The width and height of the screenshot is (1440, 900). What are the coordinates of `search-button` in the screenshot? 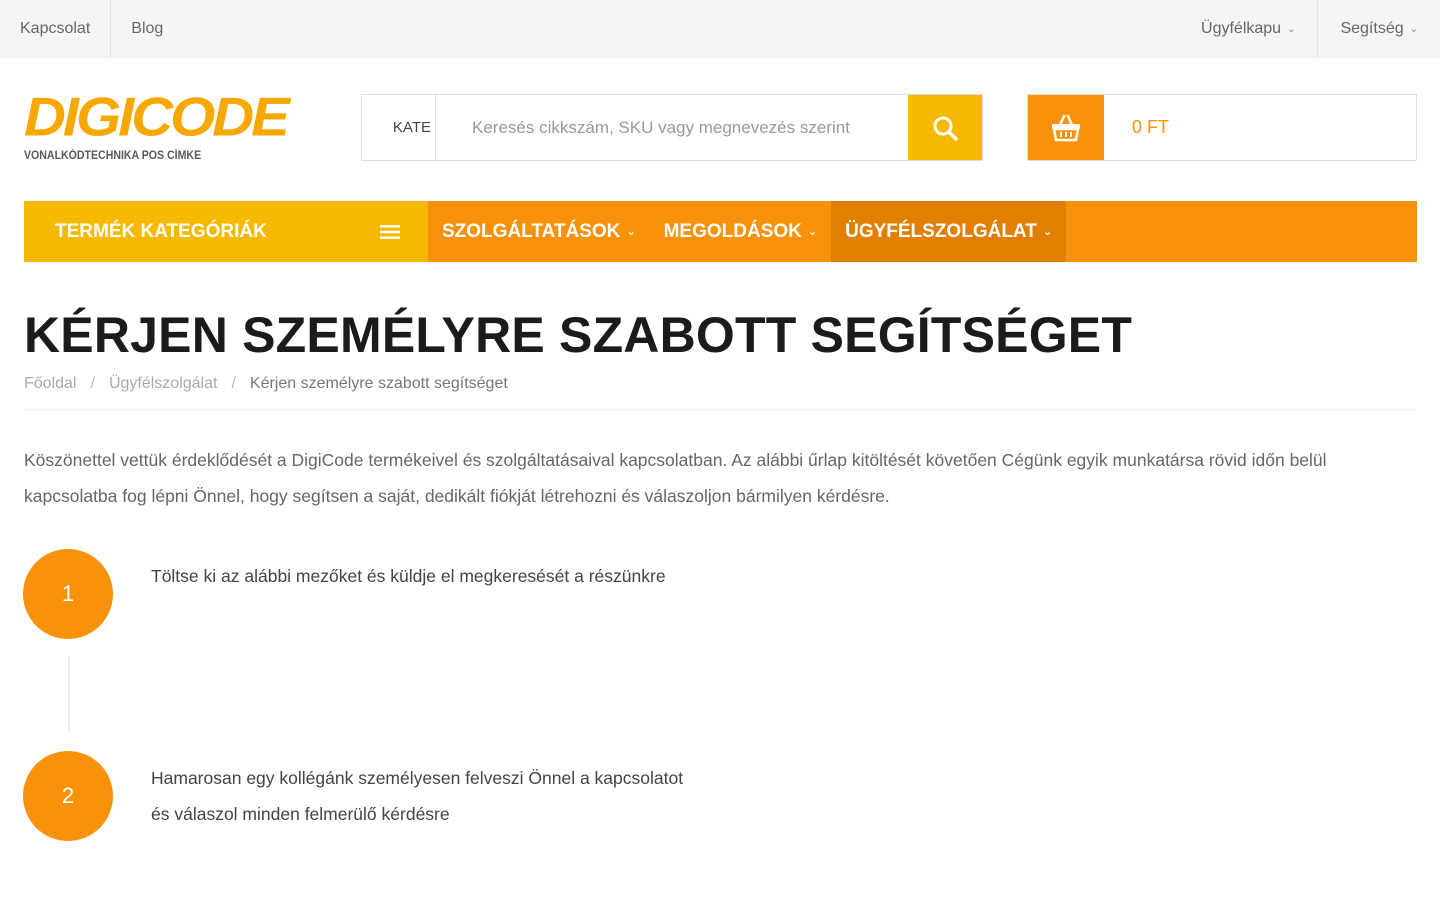 It's located at (945, 127).